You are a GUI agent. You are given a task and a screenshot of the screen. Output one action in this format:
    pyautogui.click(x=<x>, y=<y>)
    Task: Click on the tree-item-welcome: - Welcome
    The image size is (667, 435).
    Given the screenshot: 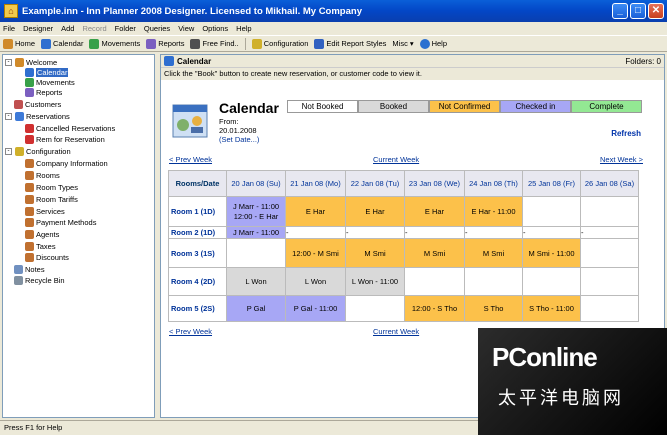 What is the action you would take?
    pyautogui.click(x=31, y=62)
    